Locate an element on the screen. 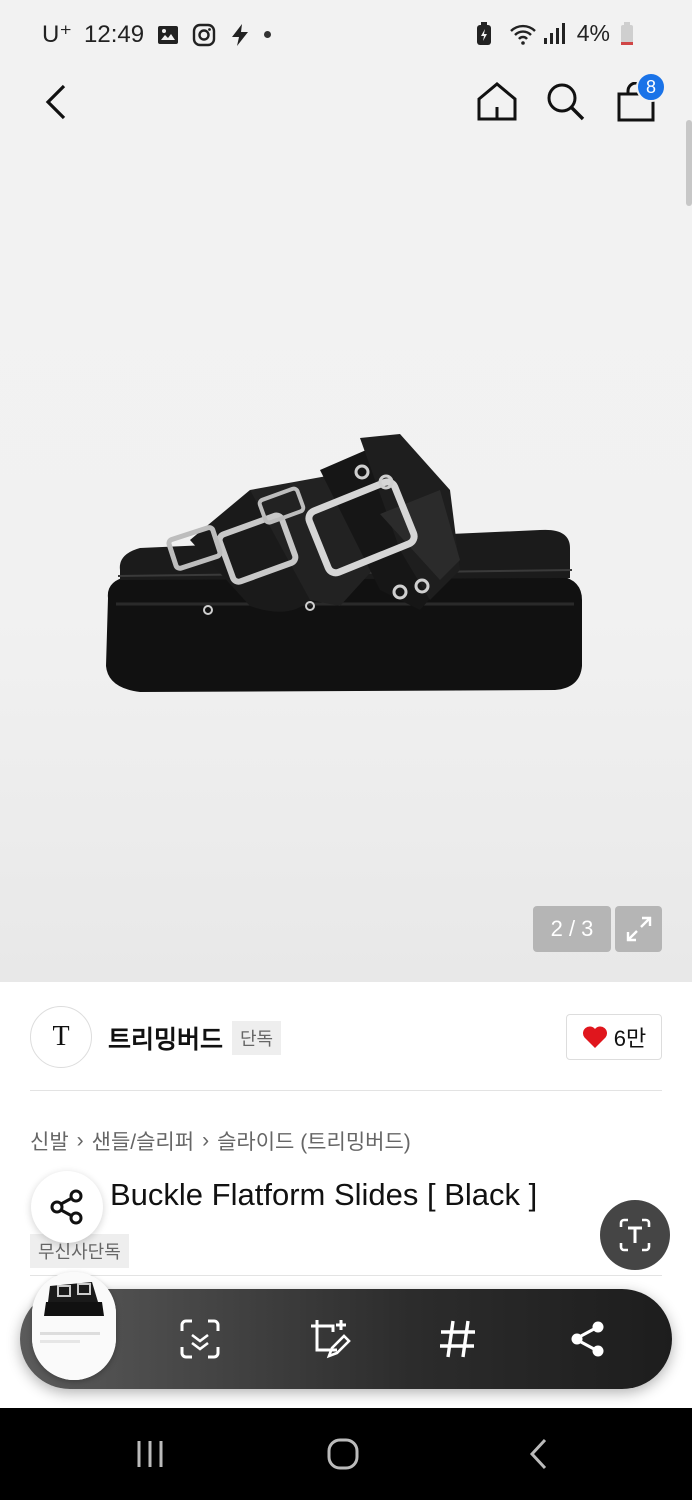 This screenshot has height=1500, width=692. system-nav-bar is located at coordinates (346, 1454).